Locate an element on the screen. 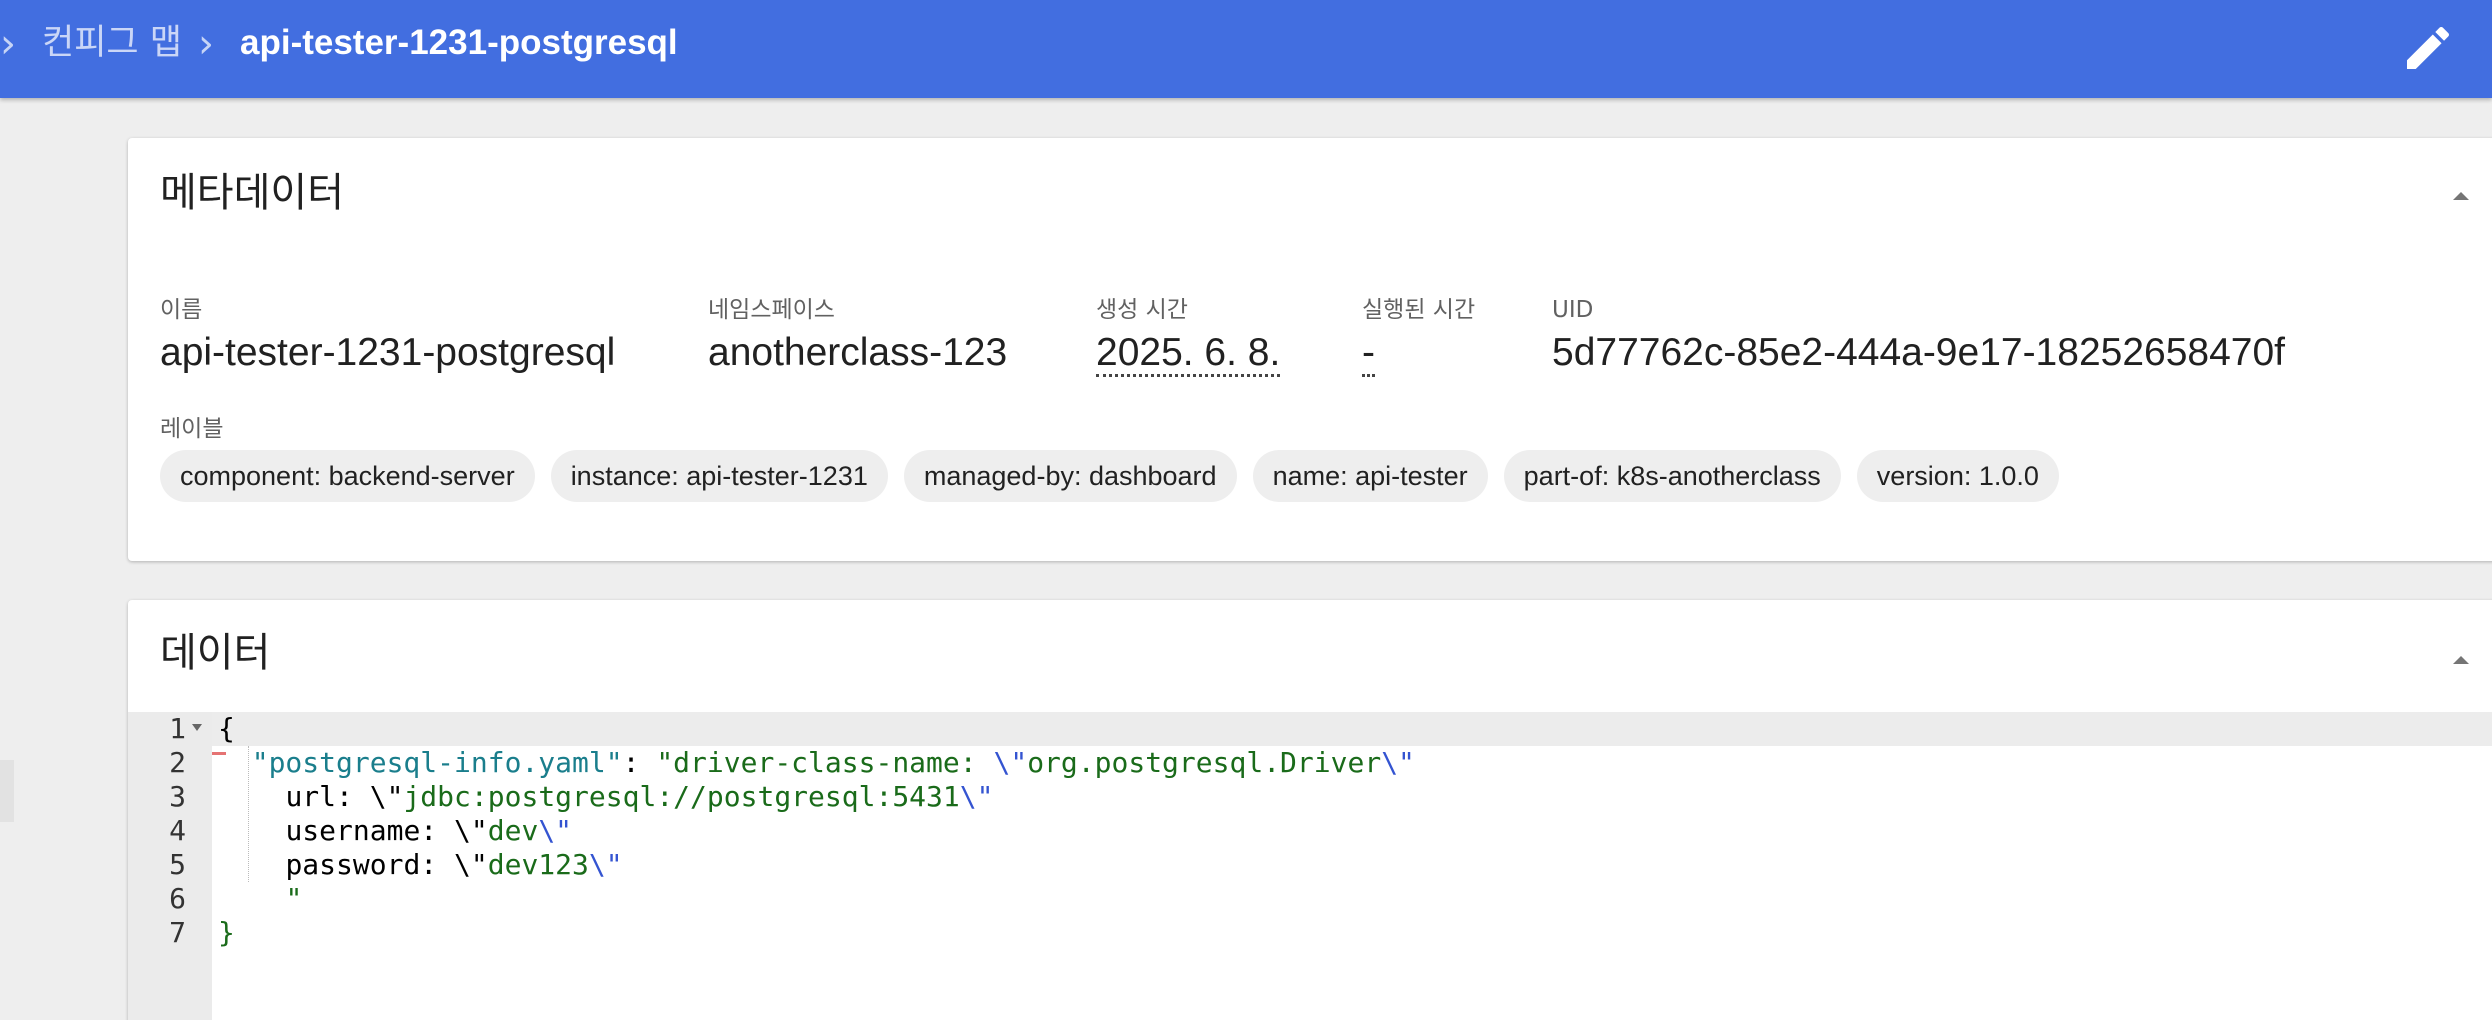 This screenshot has width=2492, height=1020. code-text: { is located at coordinates (226, 728).